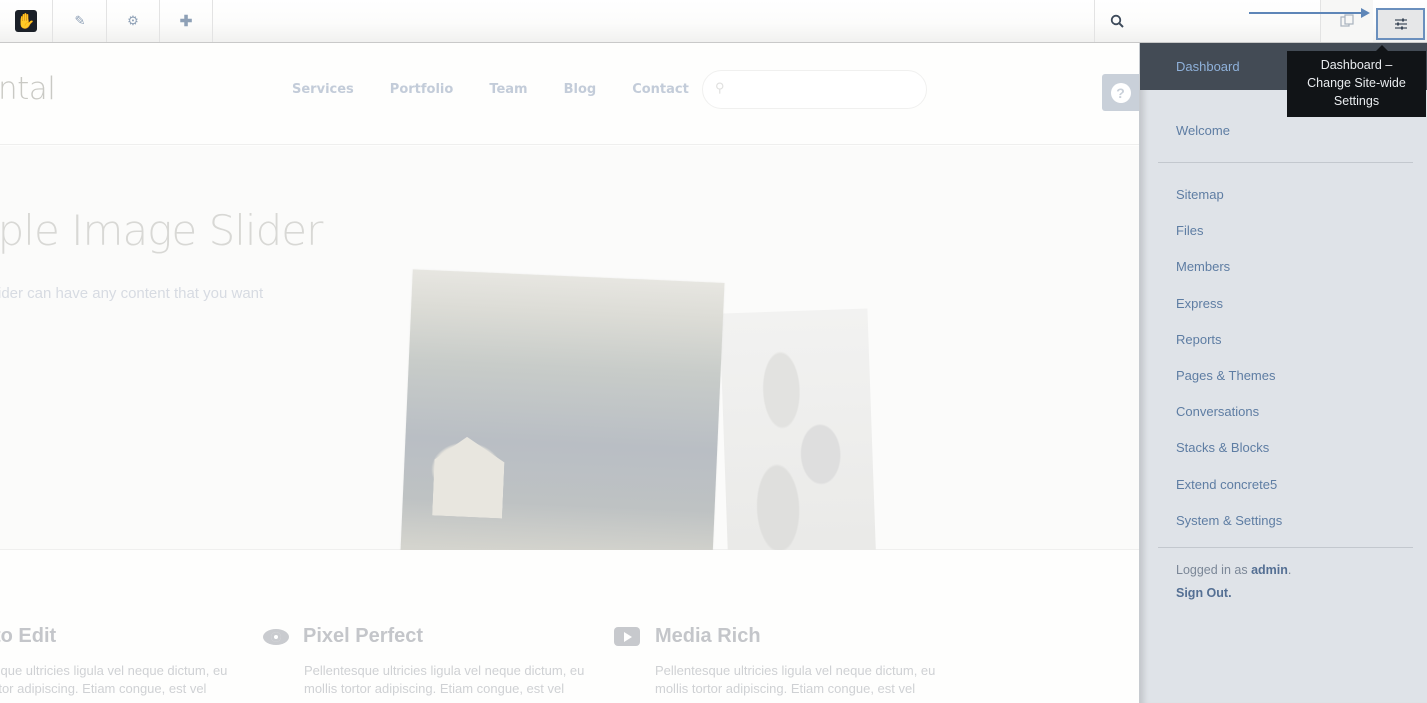 The image size is (1427, 703). I want to click on nav-link-blog: Blog, so click(580, 89).